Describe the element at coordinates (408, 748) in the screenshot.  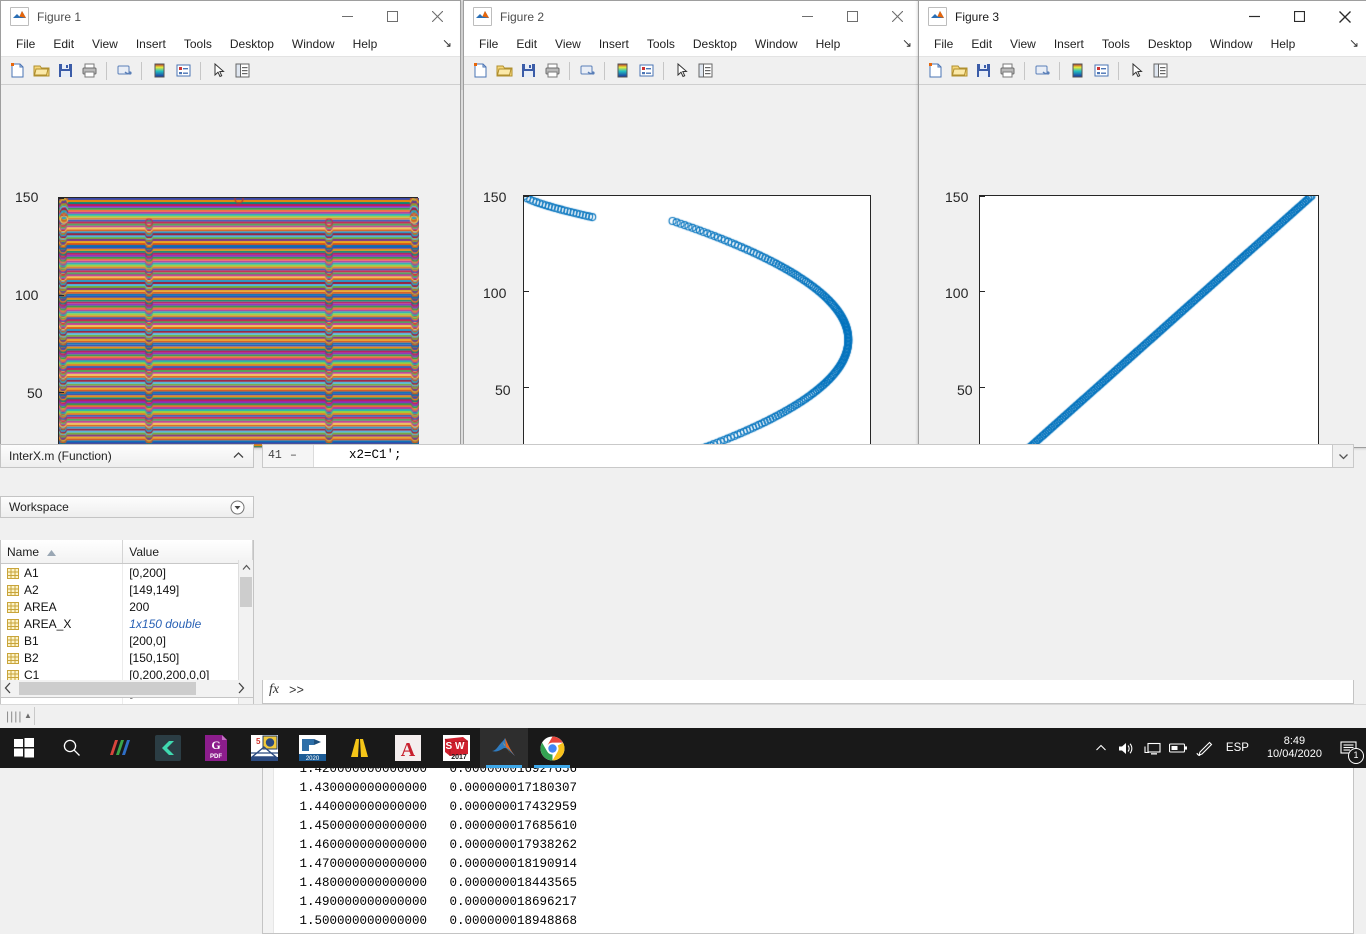
I see `taskbar-app-autocad: A` at that location.